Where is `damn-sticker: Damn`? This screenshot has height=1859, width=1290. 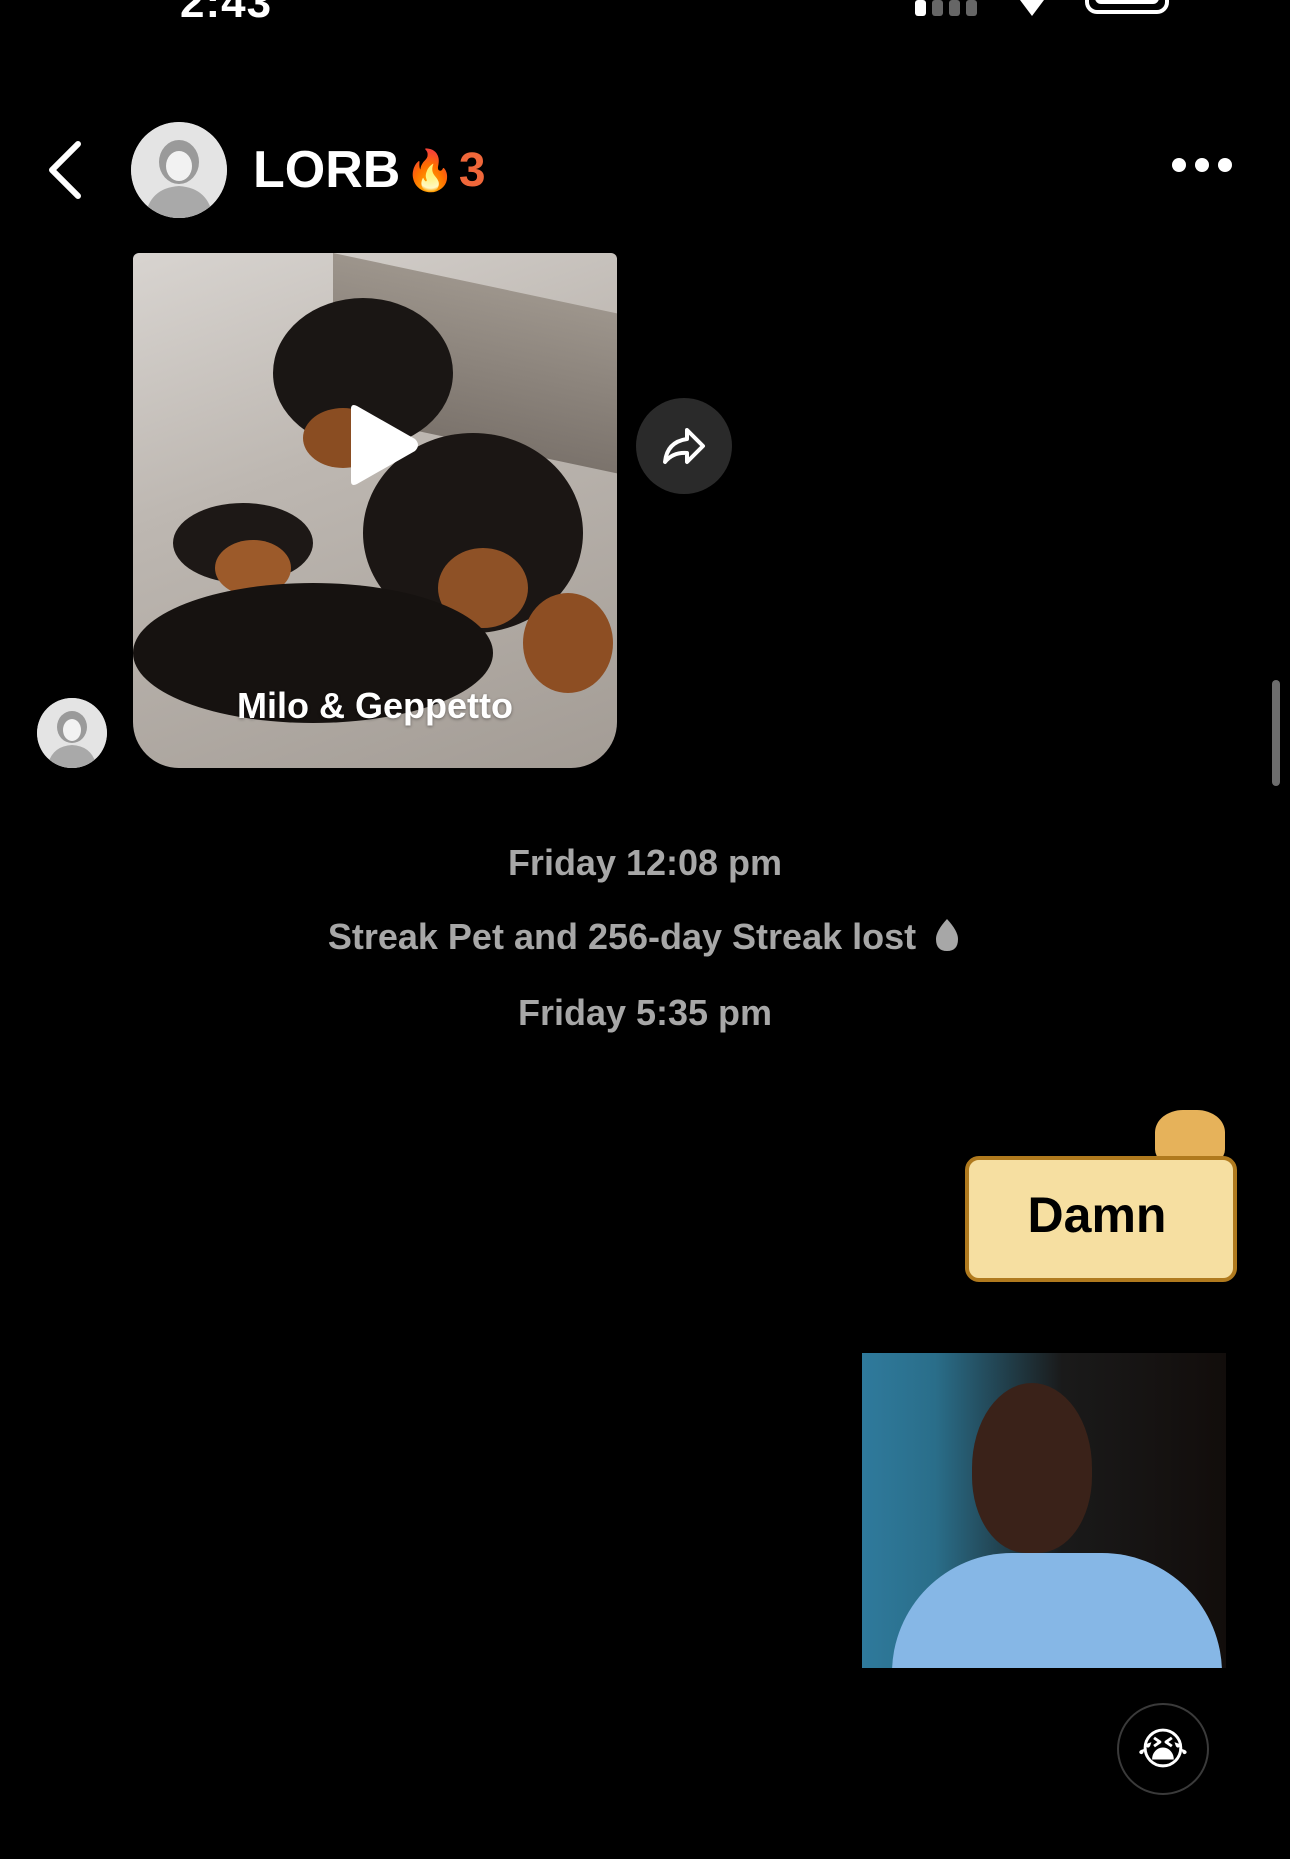 damn-sticker: Damn is located at coordinates (1105, 1200).